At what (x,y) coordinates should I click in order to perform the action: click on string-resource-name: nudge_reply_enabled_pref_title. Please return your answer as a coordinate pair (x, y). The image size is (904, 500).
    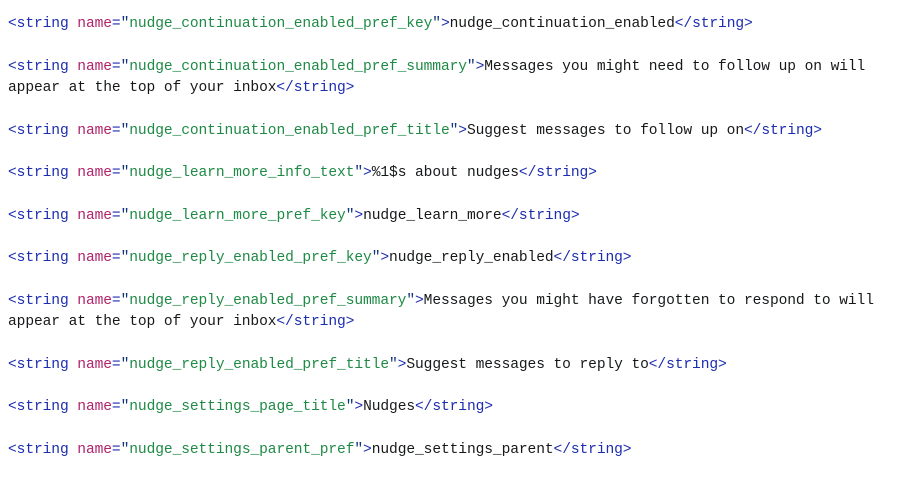
    Looking at the image, I should click on (259, 364).